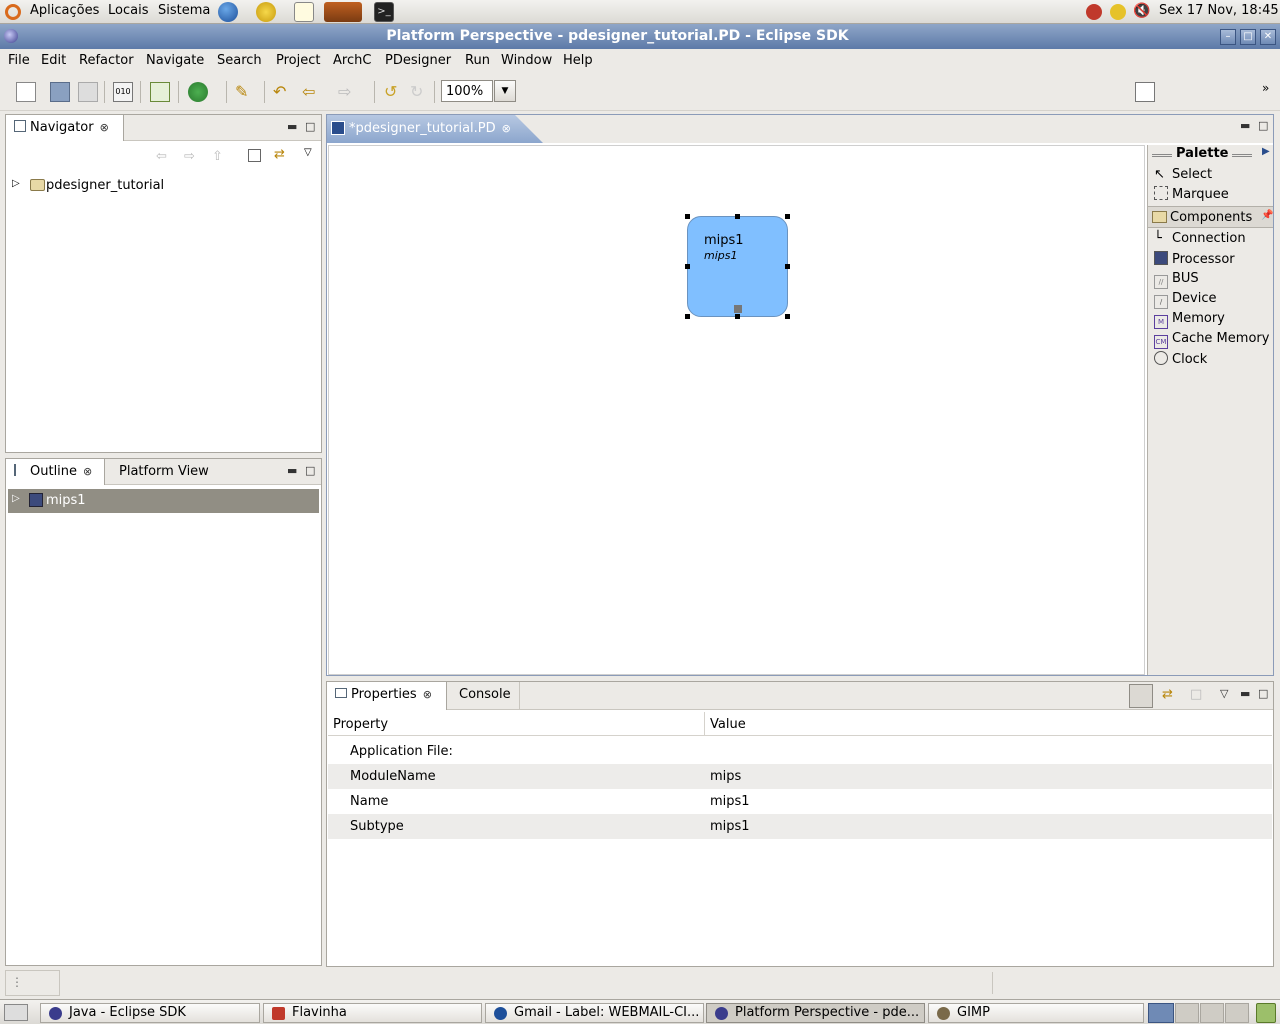 This screenshot has height=1024, width=1280. I want to click on notification-icon, so click(1094, 12).